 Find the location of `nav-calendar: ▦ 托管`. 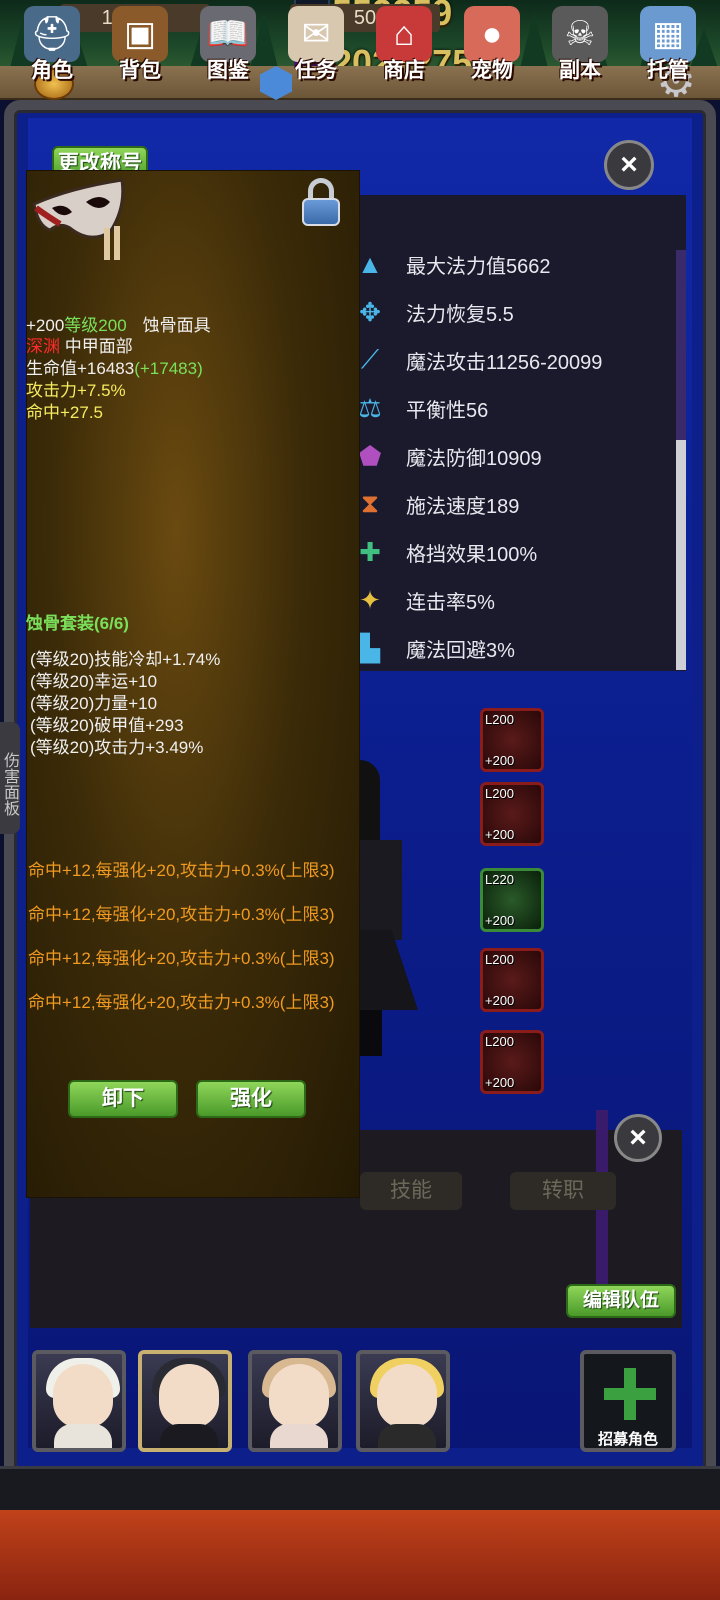

nav-calendar: ▦ 托管 is located at coordinates (668, 48).